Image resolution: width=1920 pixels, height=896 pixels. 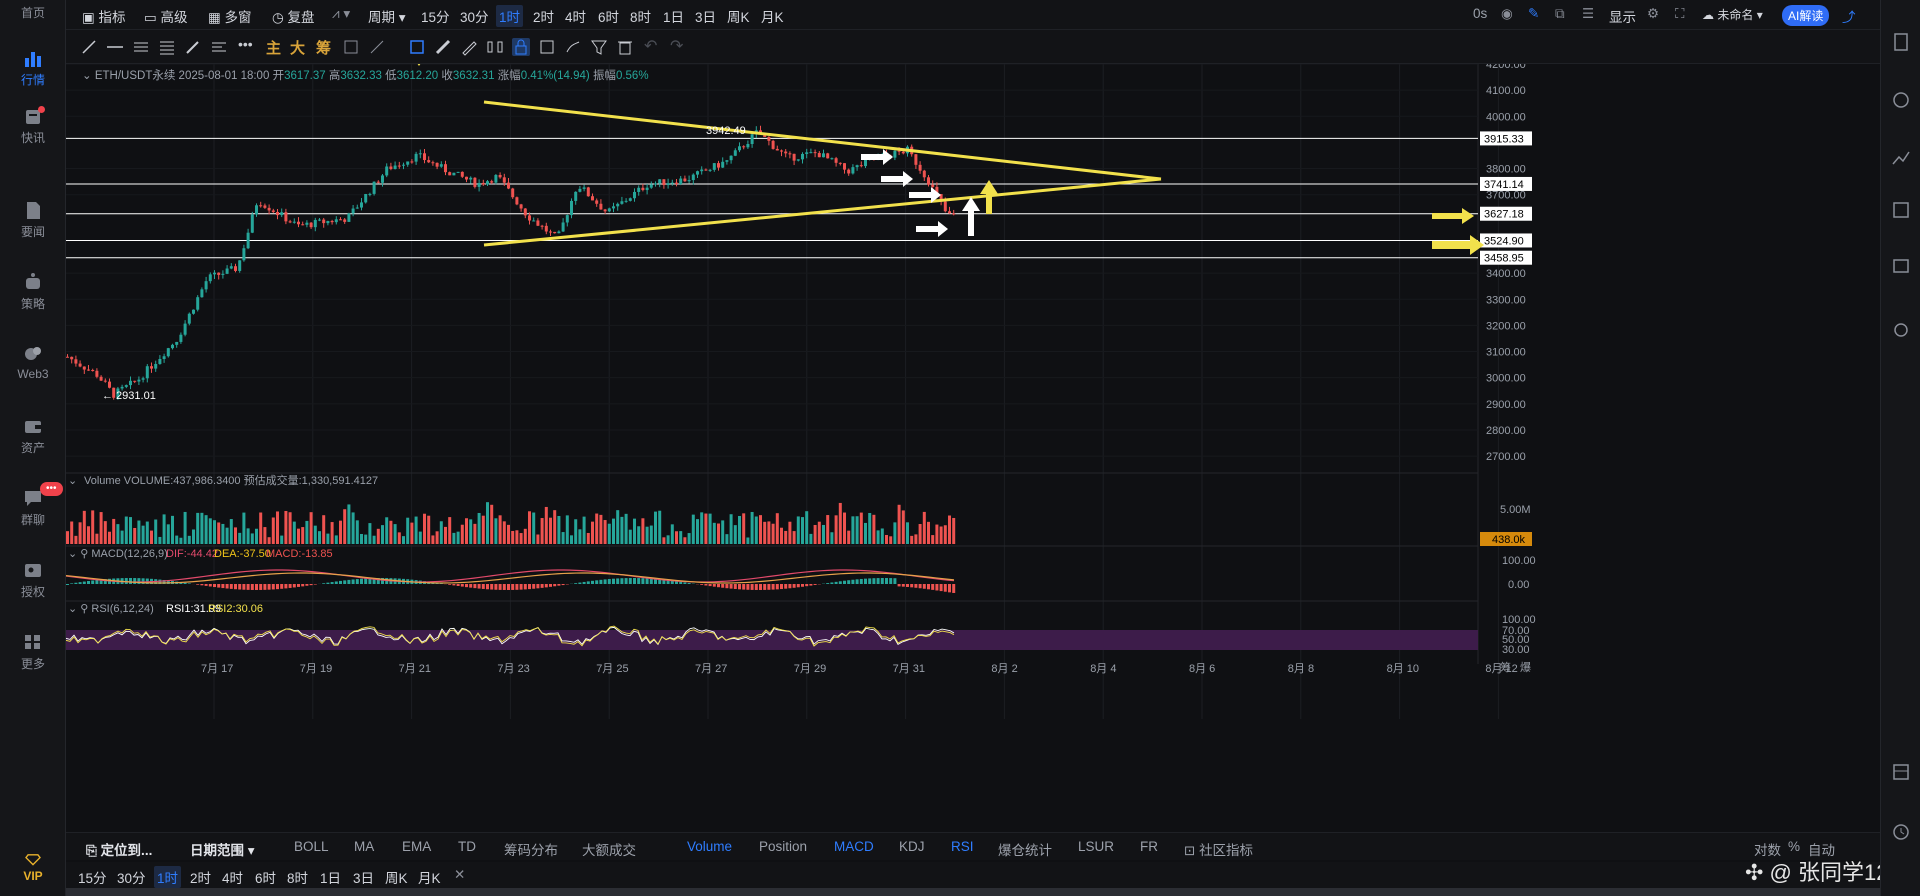 What do you see at coordinates (33, 68) in the screenshot?
I see `sidebar-item-market: 行情` at bounding box center [33, 68].